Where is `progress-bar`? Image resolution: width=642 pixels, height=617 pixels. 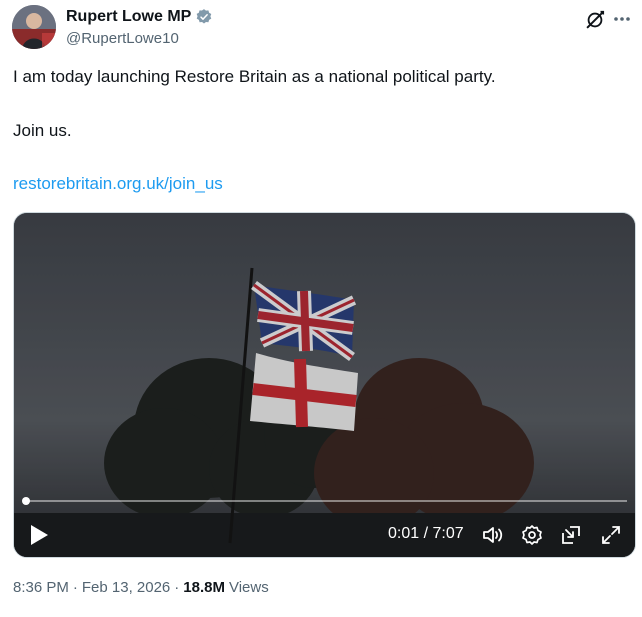 progress-bar is located at coordinates (324, 501).